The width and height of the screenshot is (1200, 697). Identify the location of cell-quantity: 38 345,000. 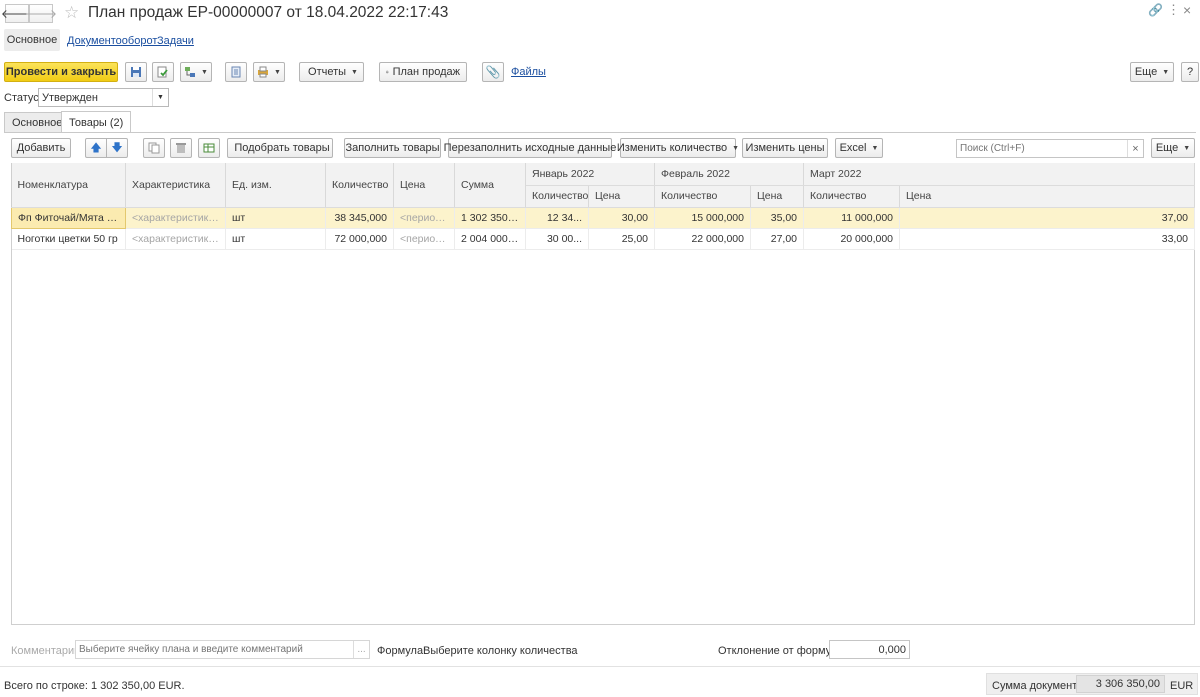
(359, 218).